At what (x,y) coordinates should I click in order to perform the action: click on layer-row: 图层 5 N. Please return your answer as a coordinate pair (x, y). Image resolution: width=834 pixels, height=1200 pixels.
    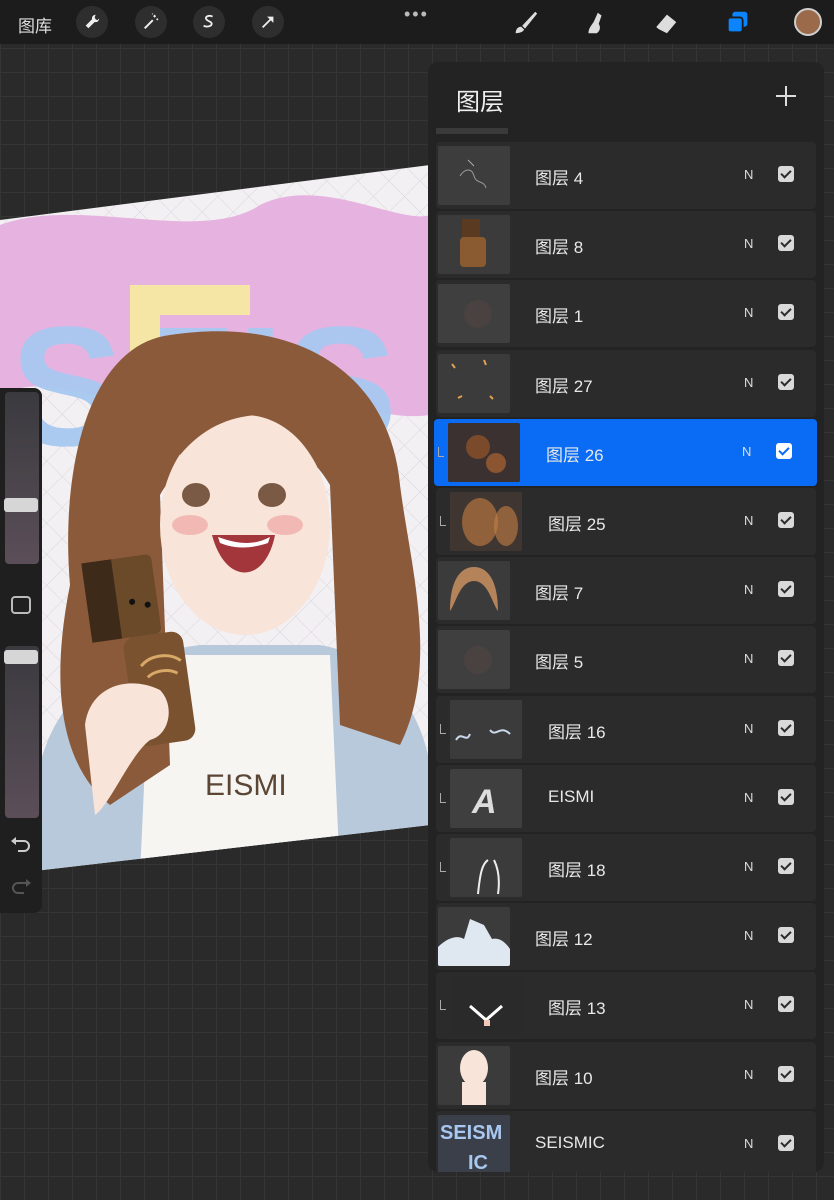
    Looking at the image, I should click on (626, 660).